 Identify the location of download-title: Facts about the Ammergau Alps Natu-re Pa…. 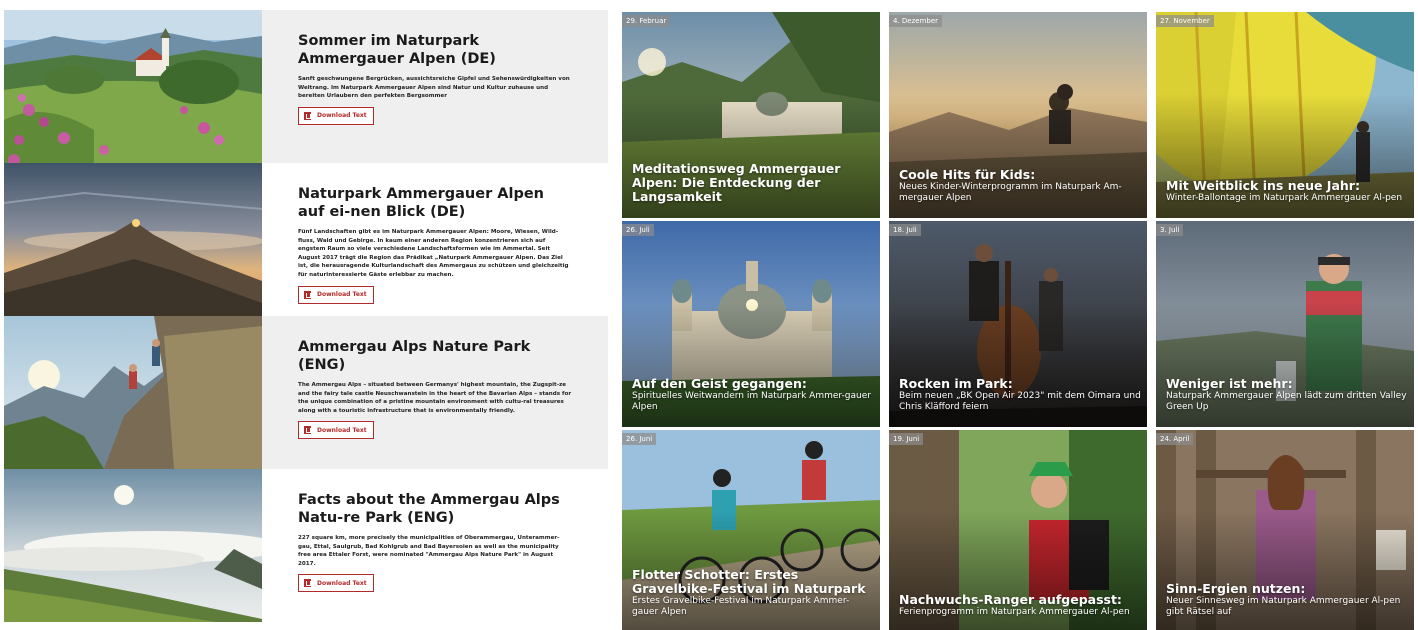
(429, 509).